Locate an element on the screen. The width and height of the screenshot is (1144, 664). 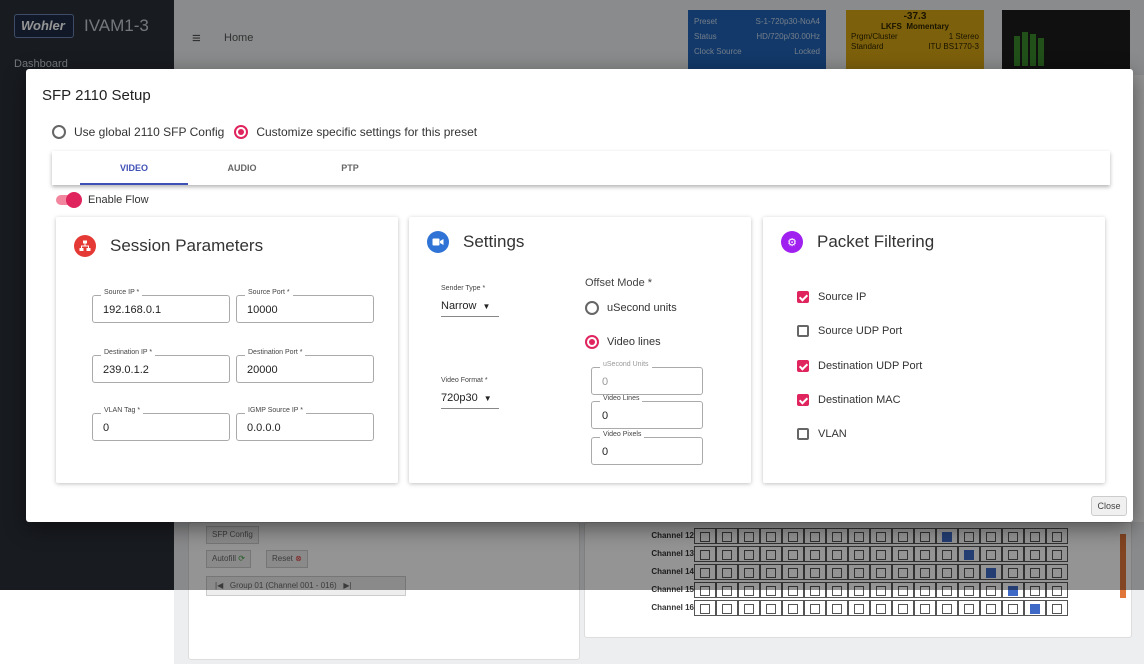
video-format-label: Video Format * is located at coordinates (464, 380).